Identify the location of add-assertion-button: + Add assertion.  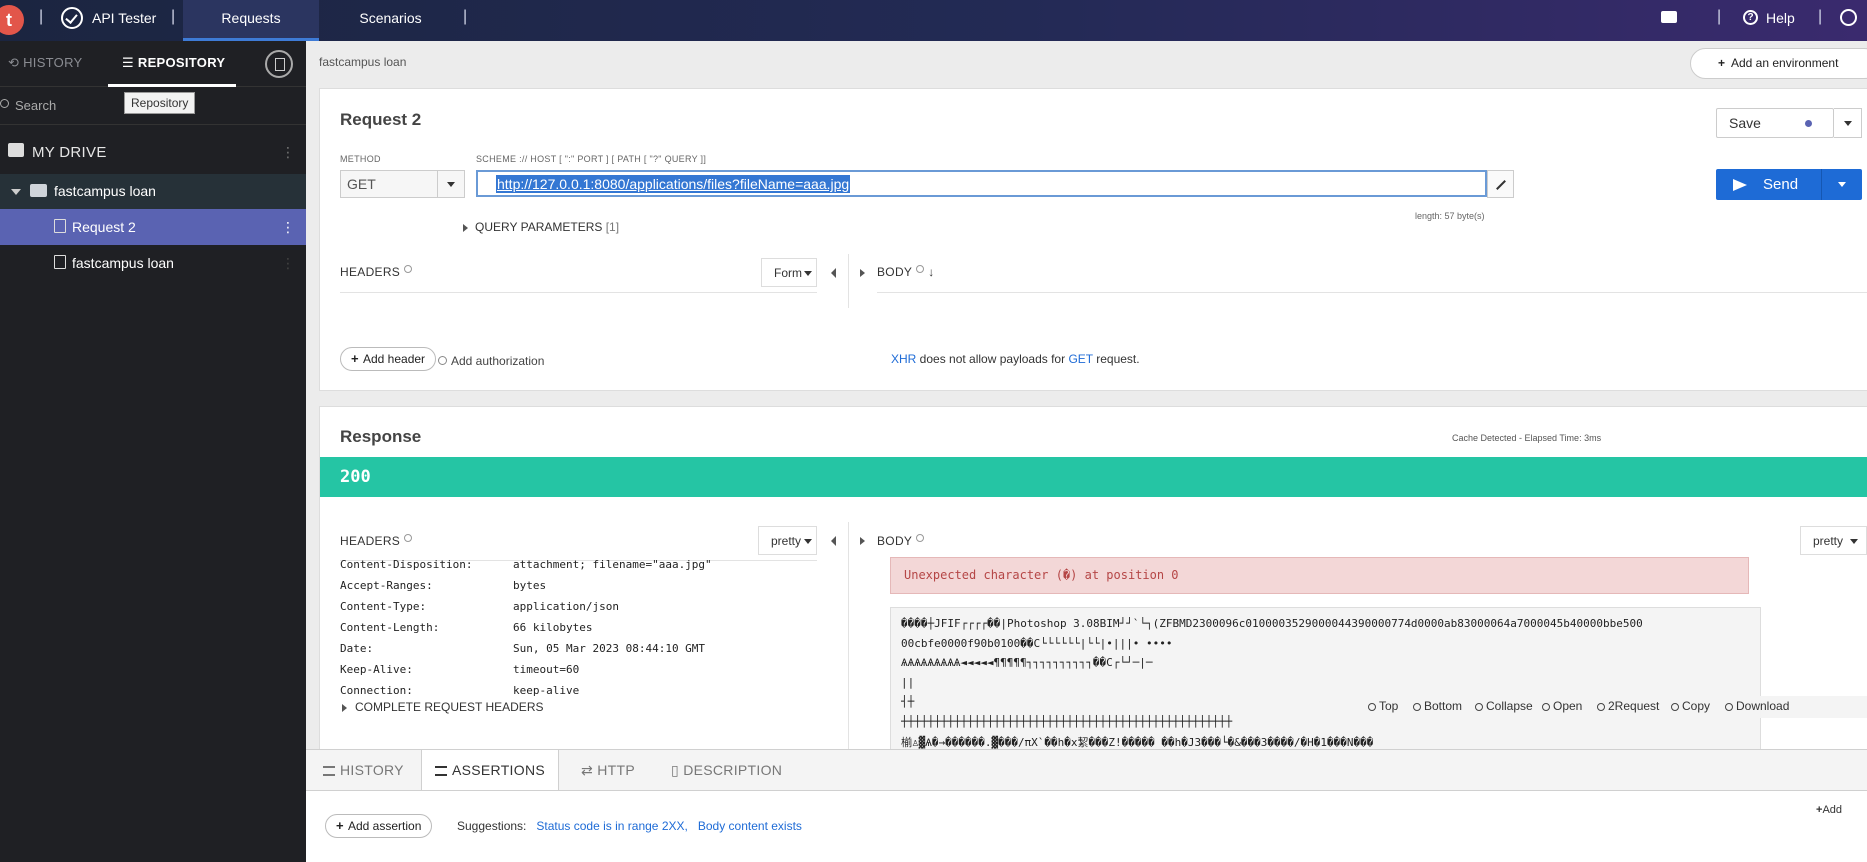
(379, 826).